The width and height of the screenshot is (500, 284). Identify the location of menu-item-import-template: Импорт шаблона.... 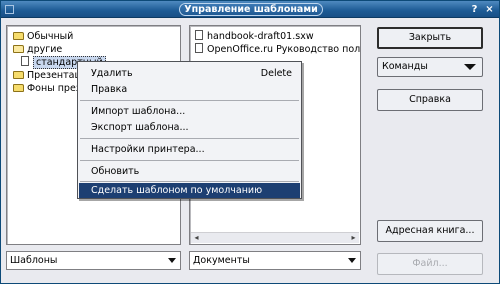
(189, 111).